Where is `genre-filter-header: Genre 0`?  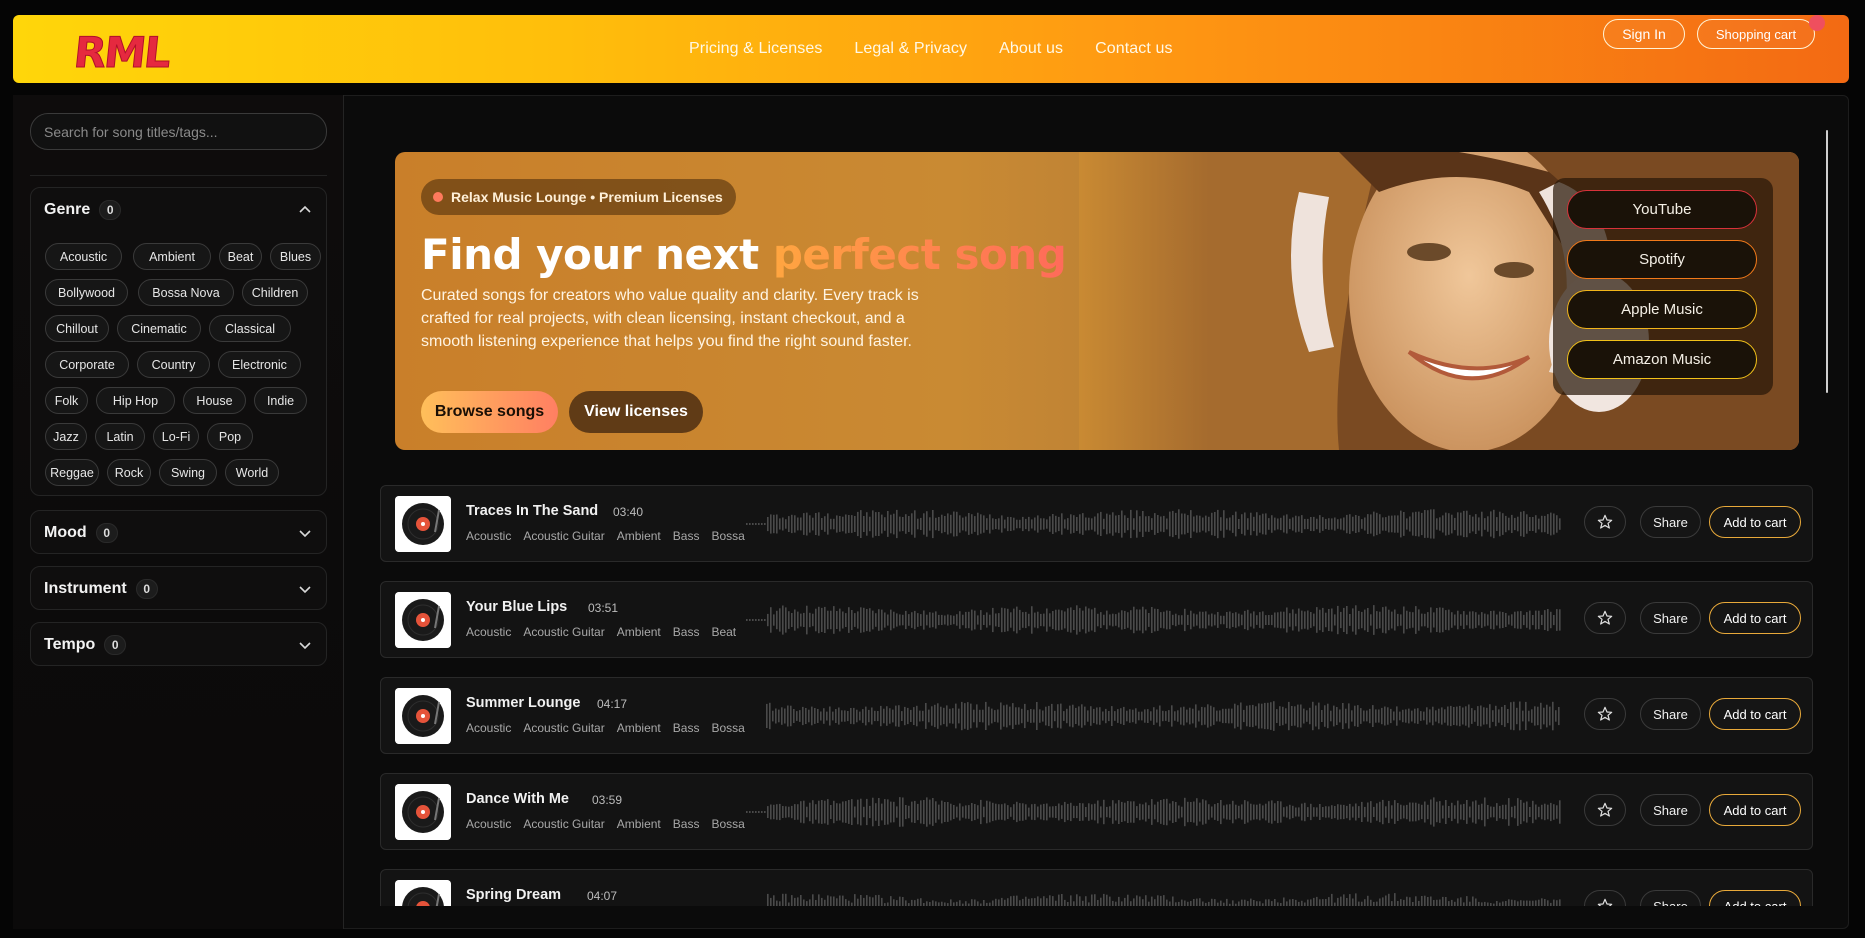 genre-filter-header: Genre 0 is located at coordinates (83, 210).